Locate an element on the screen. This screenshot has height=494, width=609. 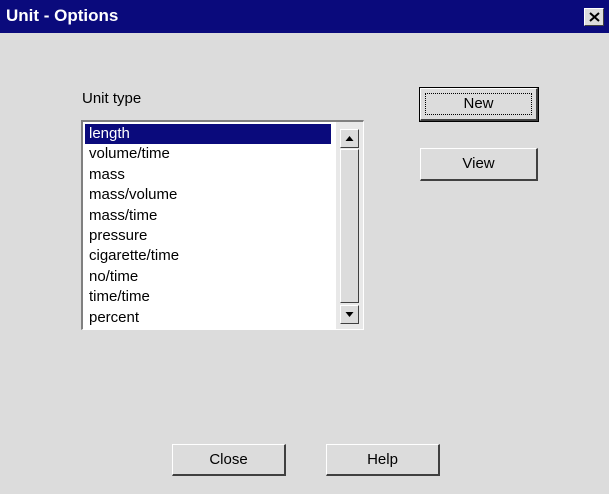
scroll-thumb is located at coordinates (349, 226).